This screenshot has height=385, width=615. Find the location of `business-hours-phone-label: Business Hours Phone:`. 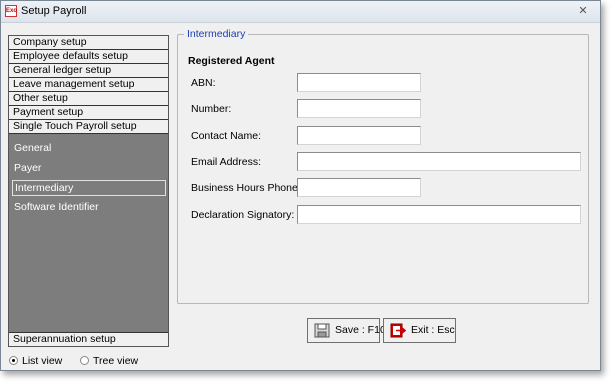

business-hours-phone-label: Business Hours Phone: is located at coordinates (246, 188).